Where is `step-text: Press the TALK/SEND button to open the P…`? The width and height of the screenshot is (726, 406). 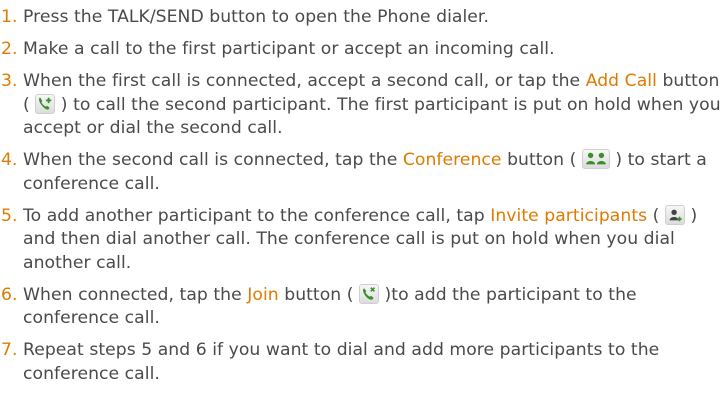
step-text: Press the TALK/SEND button to open the P… is located at coordinates (374, 18).